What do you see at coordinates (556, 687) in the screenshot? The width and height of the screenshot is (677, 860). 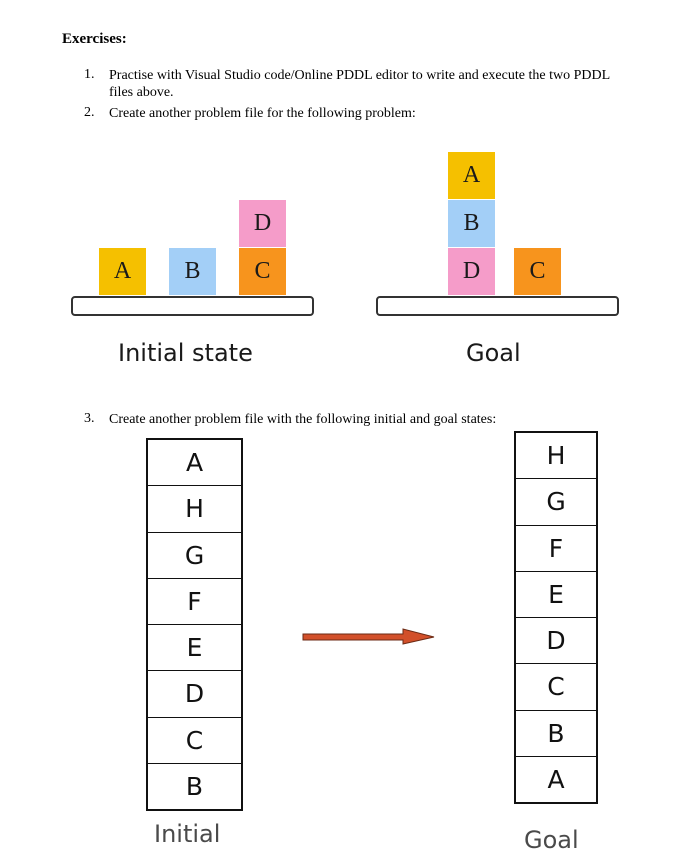 I see `goal-stack-cell: C` at bounding box center [556, 687].